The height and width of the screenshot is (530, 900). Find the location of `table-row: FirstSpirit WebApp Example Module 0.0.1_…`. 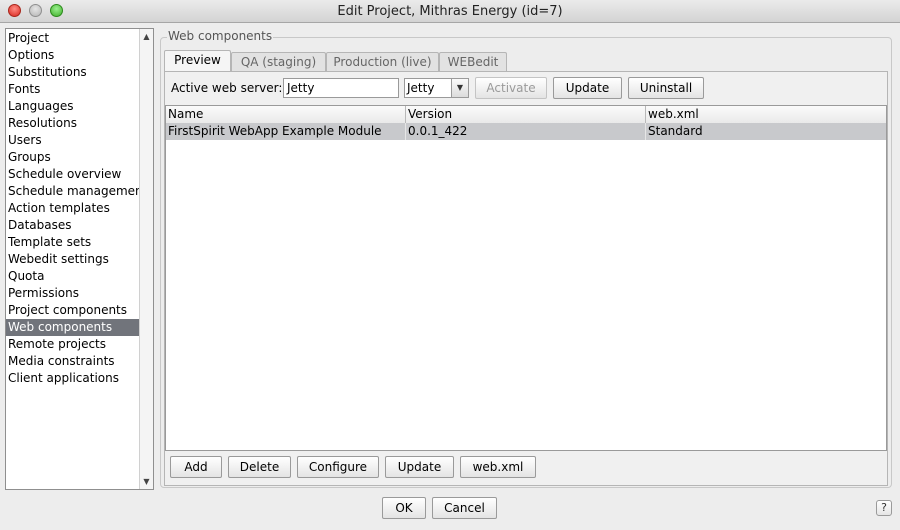

table-row: FirstSpirit WebApp Example Module 0.0.1_… is located at coordinates (526, 131).